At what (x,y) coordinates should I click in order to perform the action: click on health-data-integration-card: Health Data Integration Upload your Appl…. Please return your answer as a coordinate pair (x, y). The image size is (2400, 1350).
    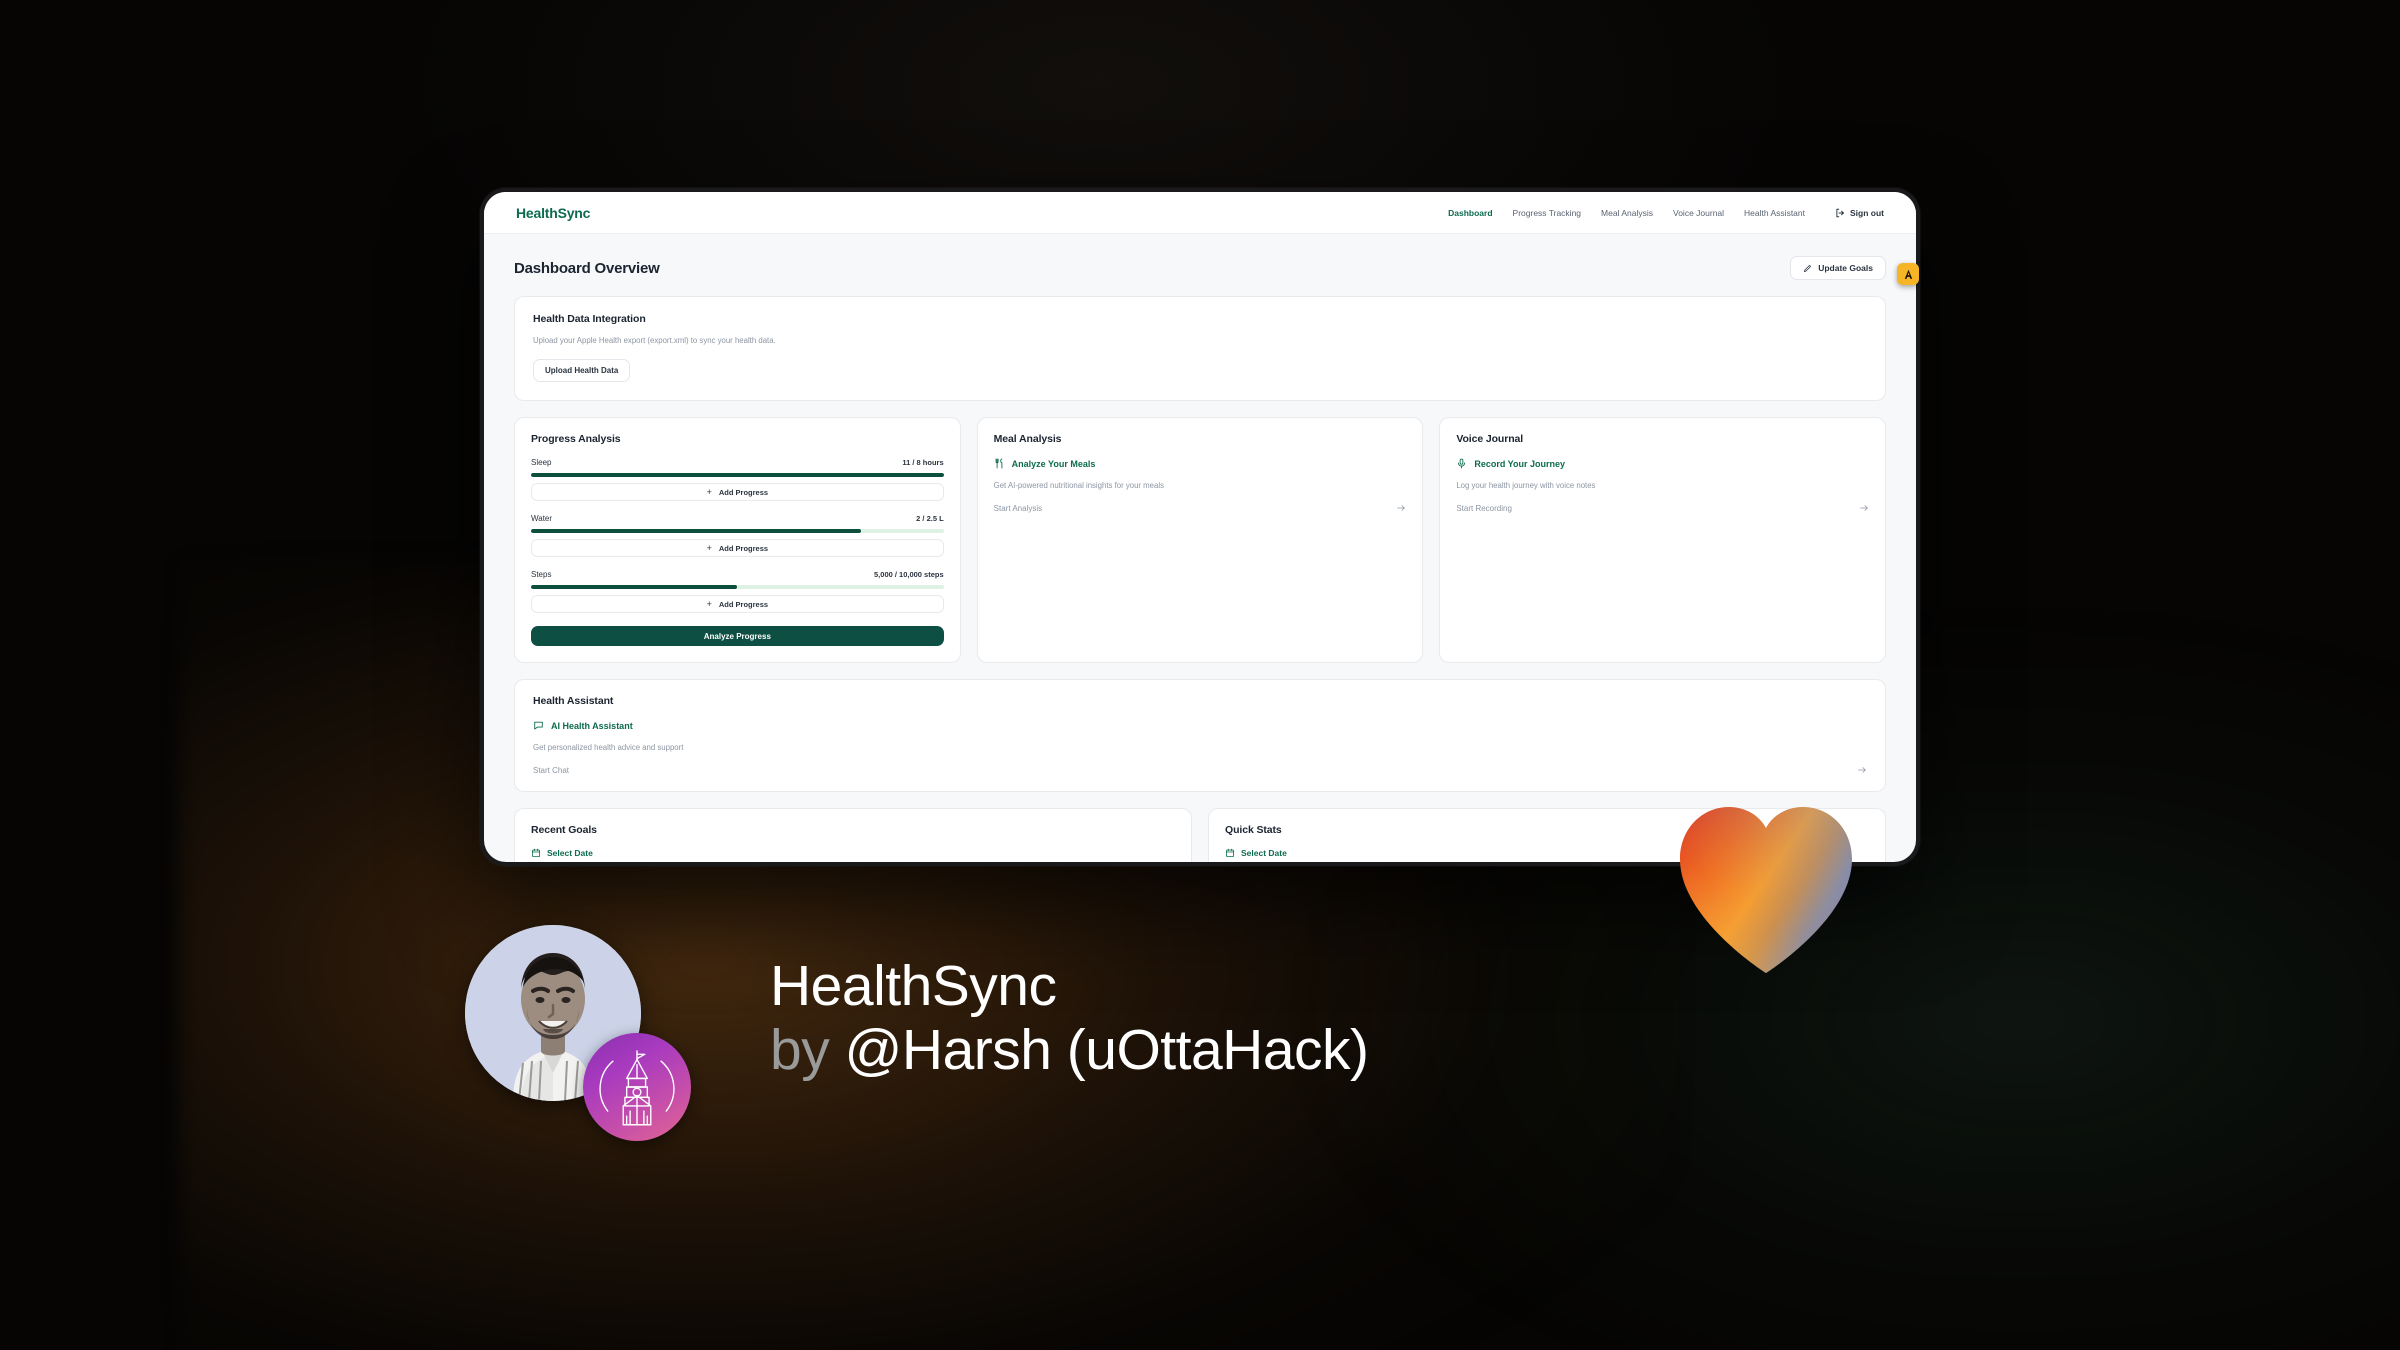
    Looking at the image, I should click on (1200, 348).